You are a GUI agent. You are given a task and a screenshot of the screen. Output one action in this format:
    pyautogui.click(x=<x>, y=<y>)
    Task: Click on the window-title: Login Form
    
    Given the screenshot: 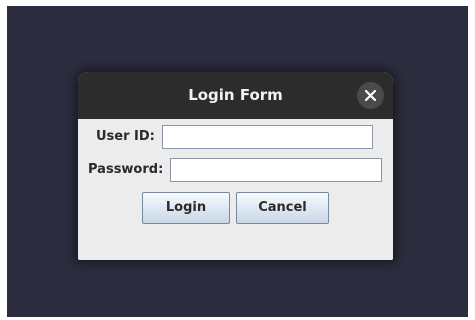 What is the action you would take?
    pyautogui.click(x=235, y=95)
    